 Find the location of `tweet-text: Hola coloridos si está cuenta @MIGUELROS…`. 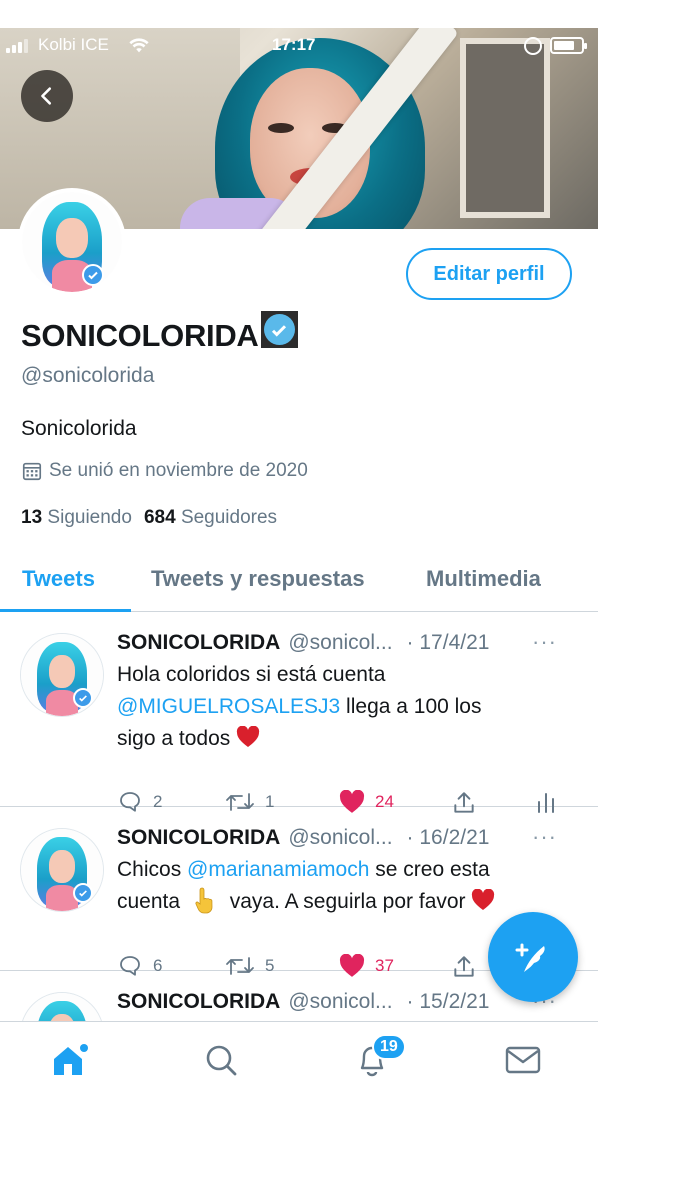

tweet-text: Hola coloridos si está cuenta @MIGUELROS… is located at coordinates (299, 706).